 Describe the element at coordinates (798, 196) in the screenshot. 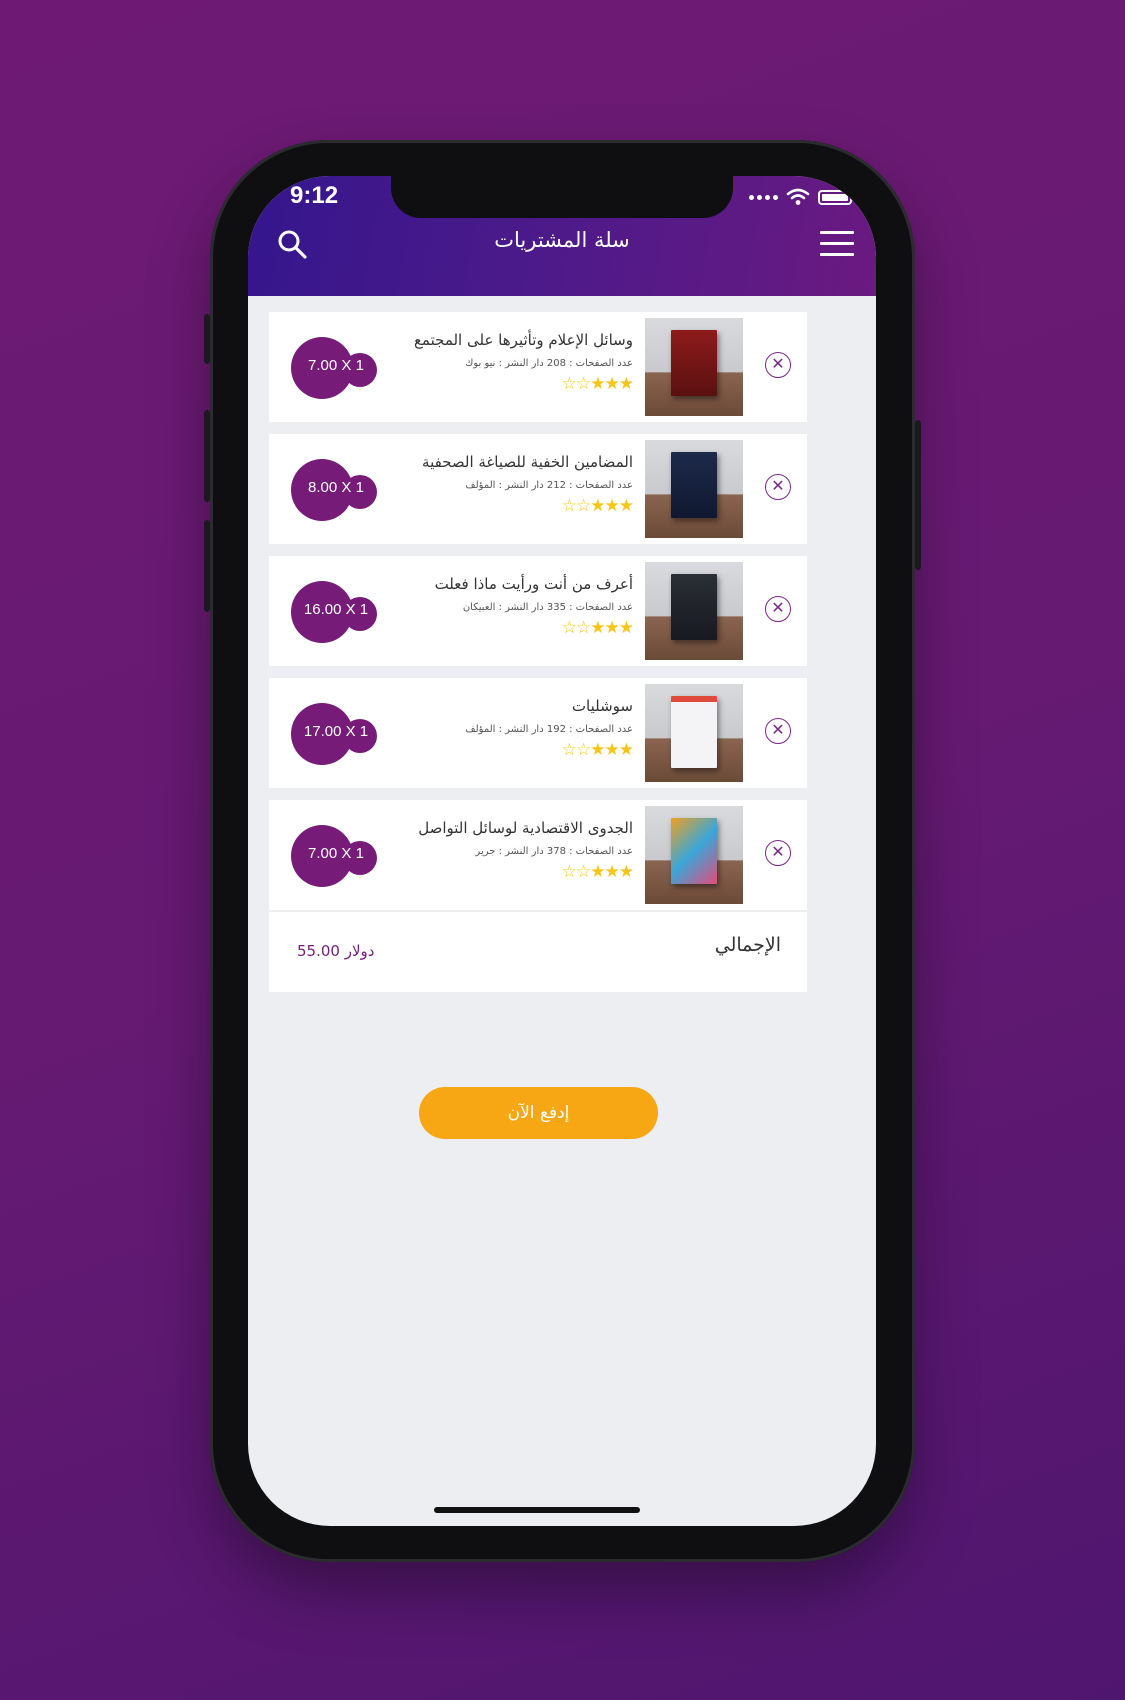

I see `wifi-icon` at that location.